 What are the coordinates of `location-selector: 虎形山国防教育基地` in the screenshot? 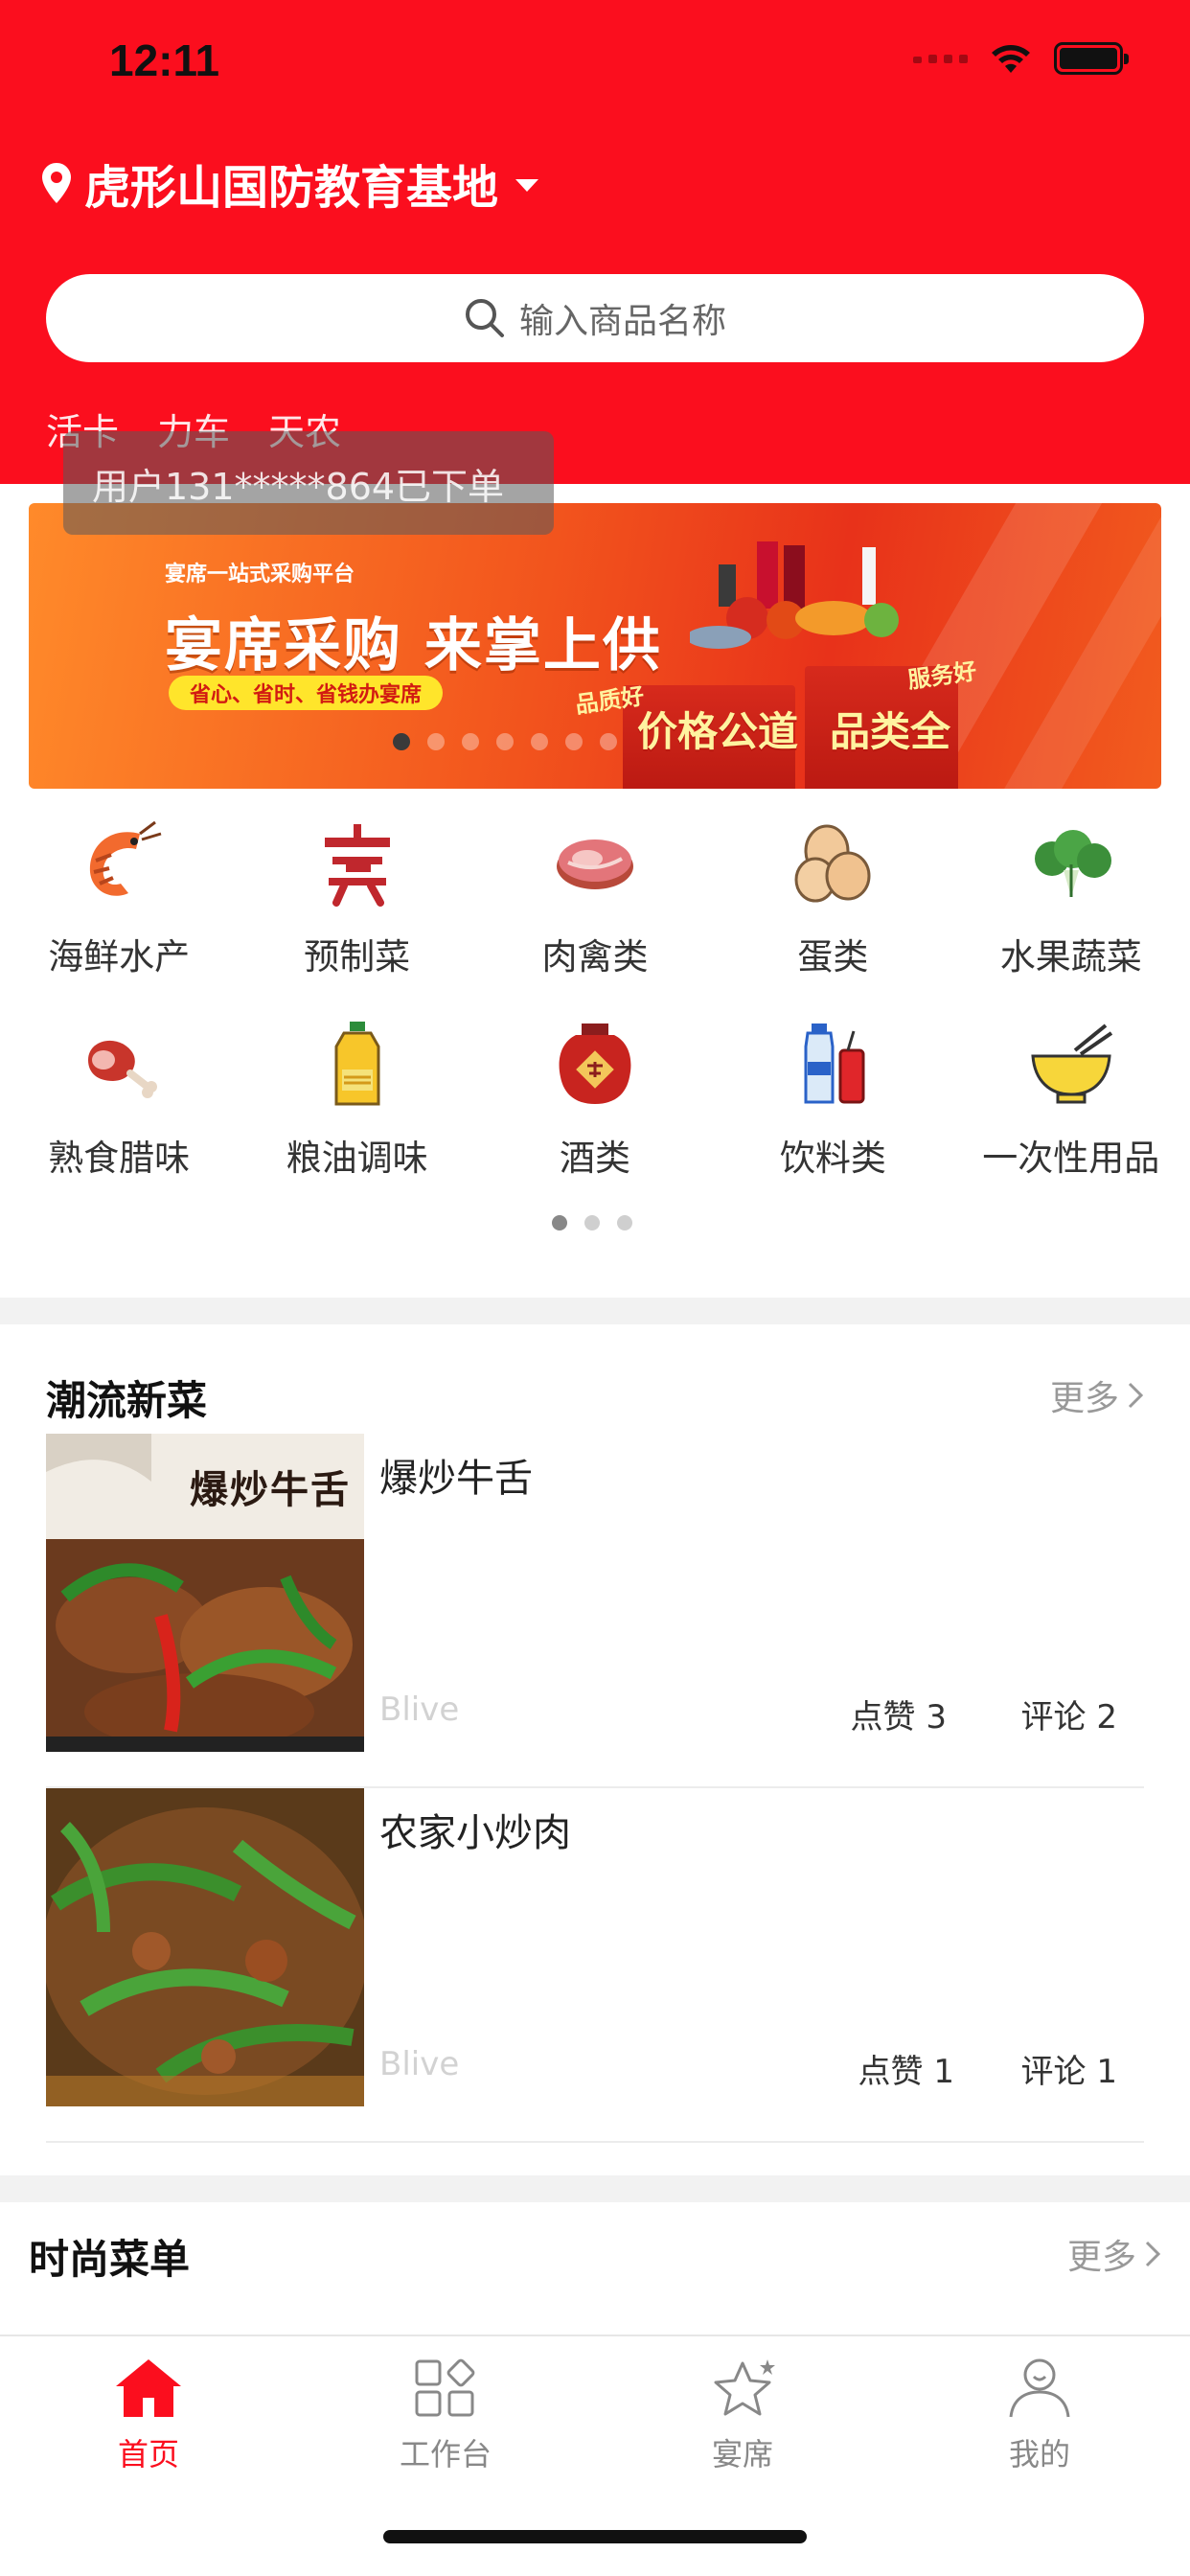 It's located at (290, 183).